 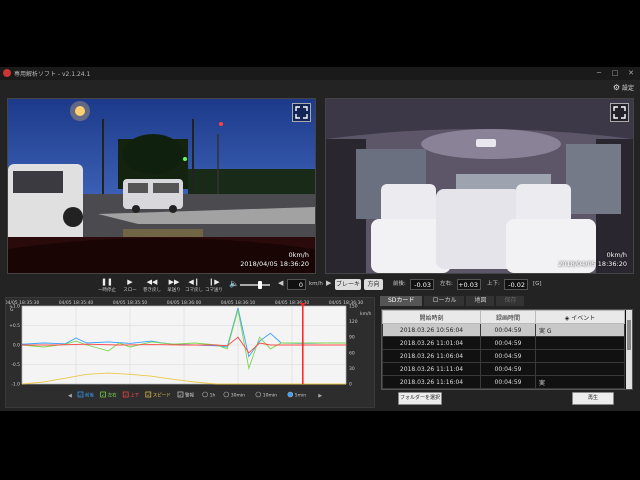 What do you see at coordinates (353, 307) in the screenshot?
I see `chart-y-right-tick-label: 150` at bounding box center [353, 307].